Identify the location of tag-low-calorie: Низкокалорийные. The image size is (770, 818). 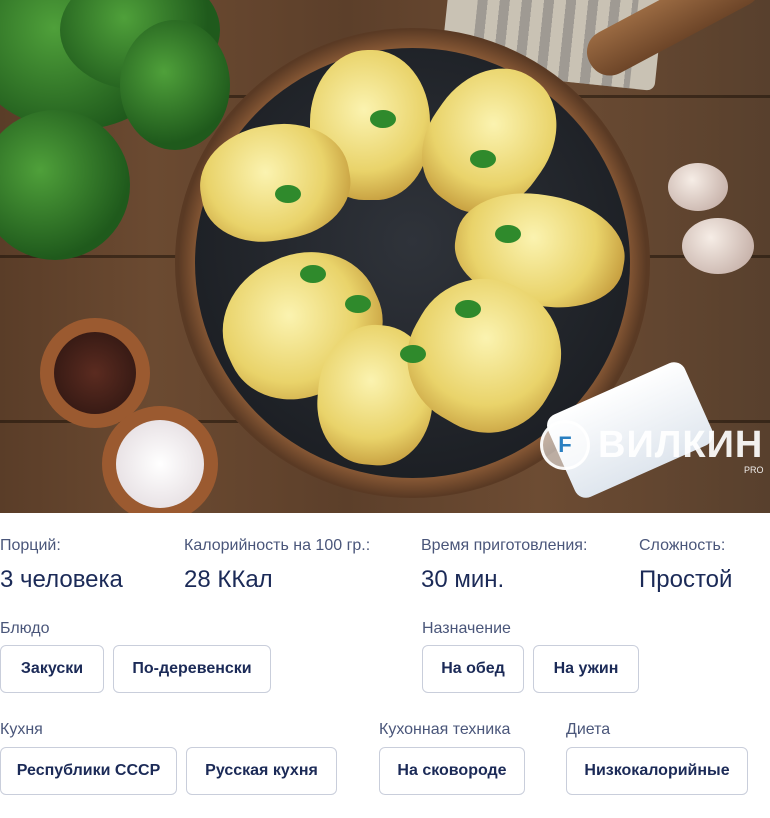
(657, 771).